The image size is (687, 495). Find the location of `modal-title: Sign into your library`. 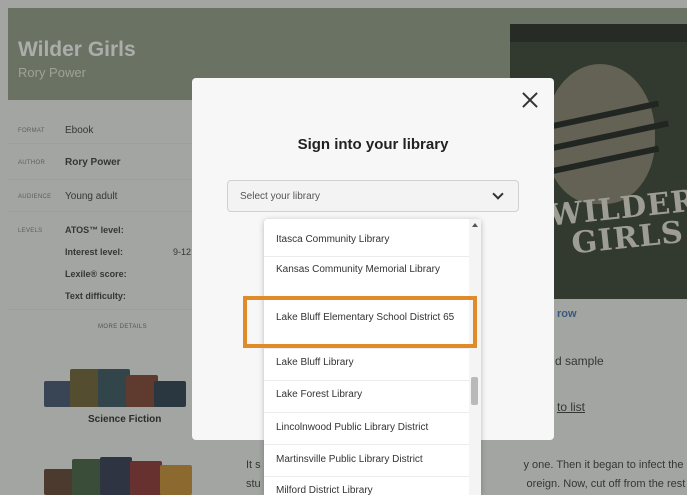

modal-title: Sign into your library is located at coordinates (373, 144).